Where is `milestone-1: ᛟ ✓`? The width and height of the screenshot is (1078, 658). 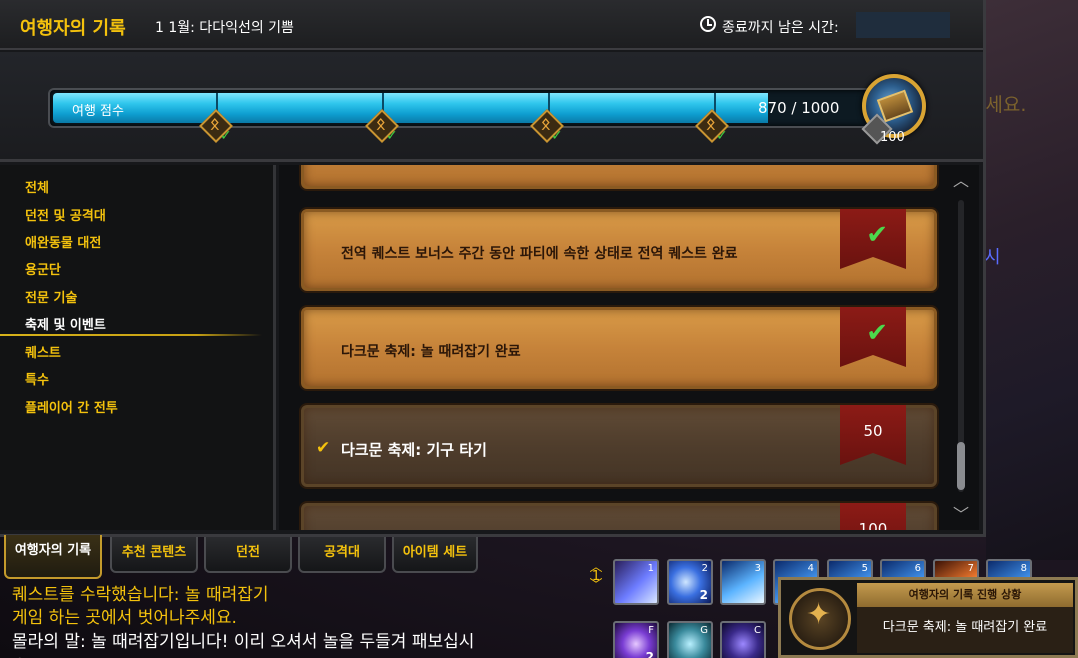 milestone-1: ᛟ ✓ is located at coordinates (216, 126).